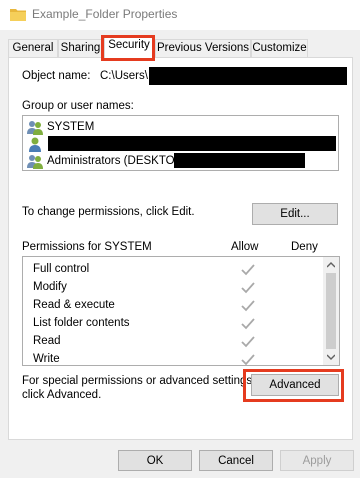  What do you see at coordinates (47, 341) in the screenshot?
I see `permission-read: Read` at bounding box center [47, 341].